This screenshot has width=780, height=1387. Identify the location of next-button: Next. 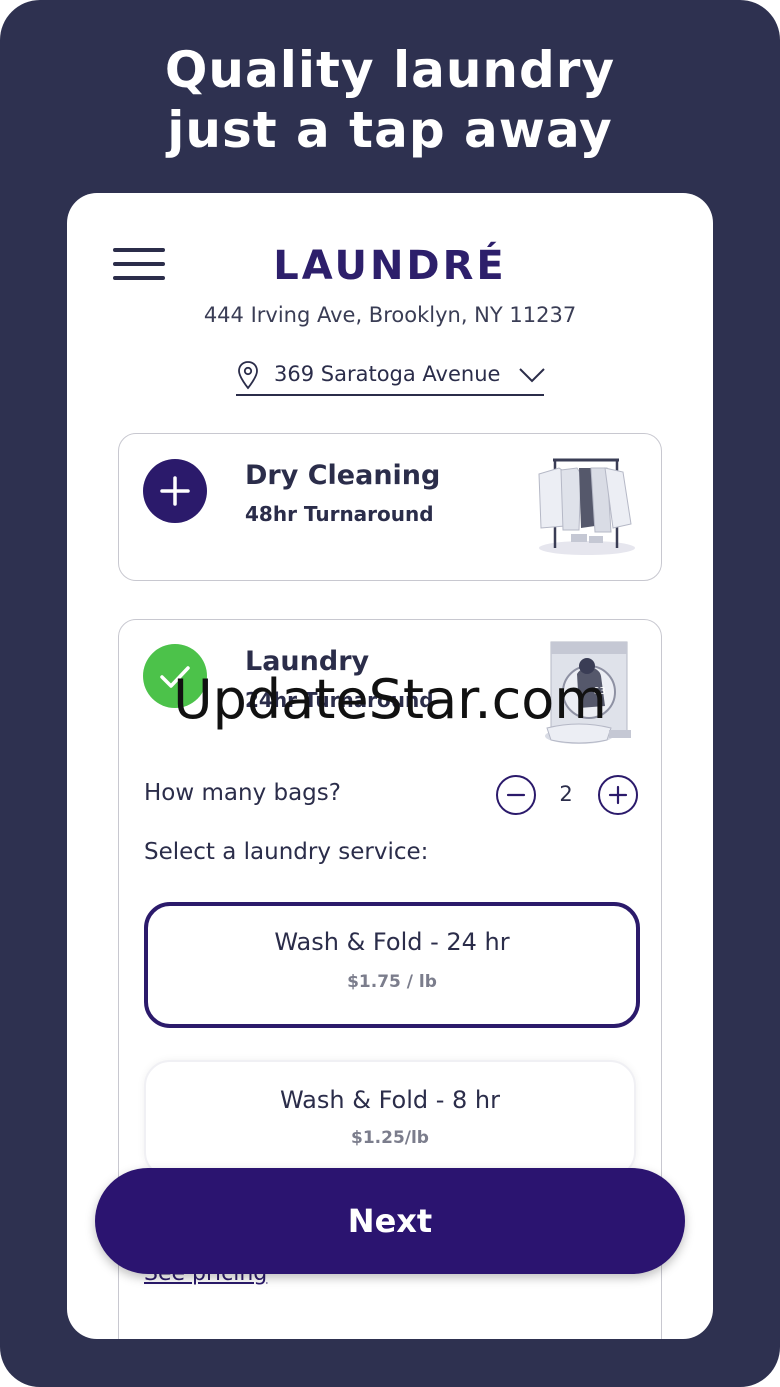
(390, 1221).